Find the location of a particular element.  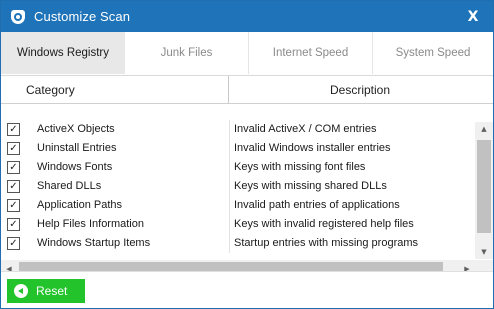

vertical-scrollbar: ▲ ▼ is located at coordinates (484, 190).